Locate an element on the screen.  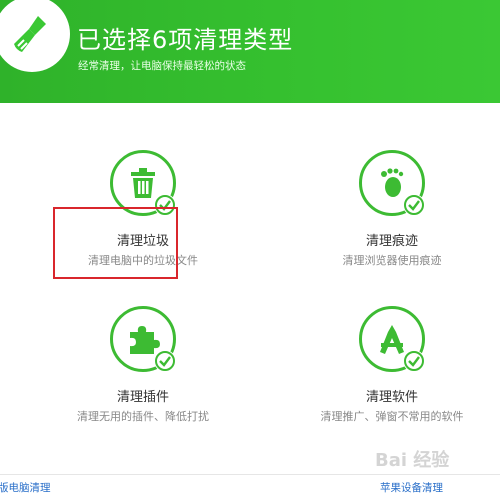
clean-software-option: 清理软件 清理推广、弹窗不常用的软件 is located at coordinates (387, 376).